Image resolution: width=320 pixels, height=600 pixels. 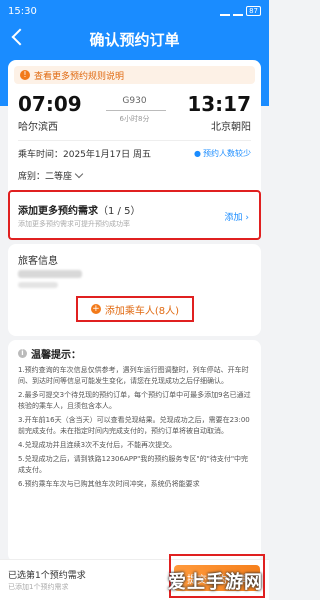 I want to click on add-needs-label: 添加, so click(x=233, y=218).